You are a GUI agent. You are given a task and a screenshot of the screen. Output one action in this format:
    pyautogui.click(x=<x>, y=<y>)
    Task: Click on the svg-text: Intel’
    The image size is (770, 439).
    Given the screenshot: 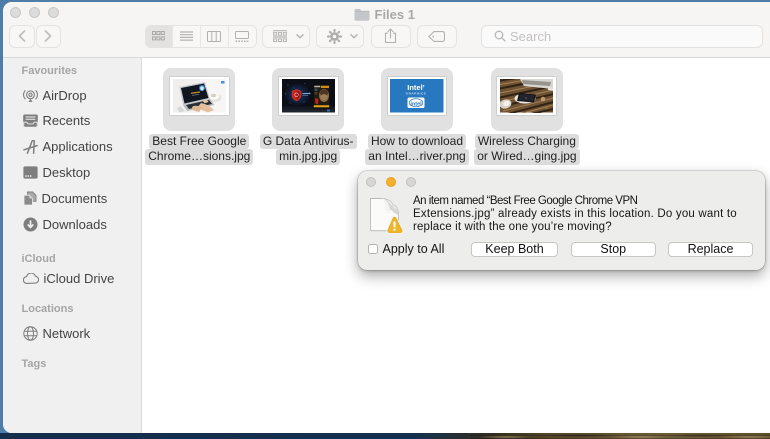 What is the action you would take?
    pyautogui.click(x=417, y=87)
    